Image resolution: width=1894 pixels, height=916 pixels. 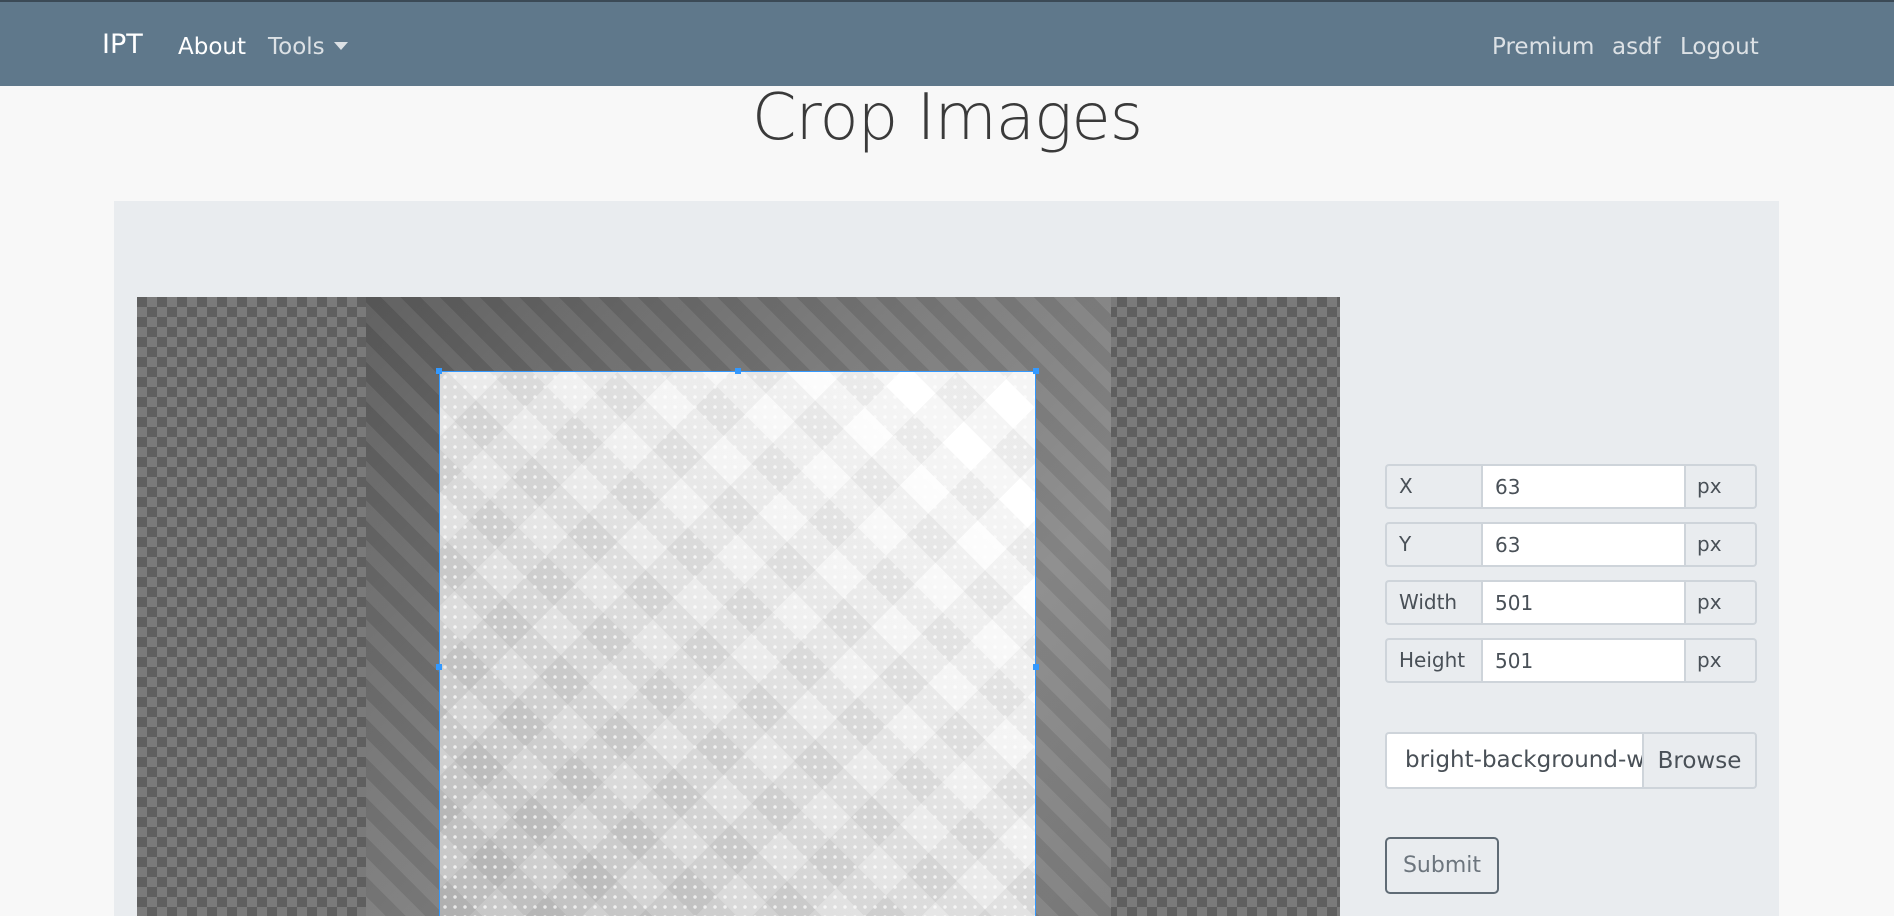 What do you see at coordinates (1433, 486) in the screenshot?
I see `x-label: X` at bounding box center [1433, 486].